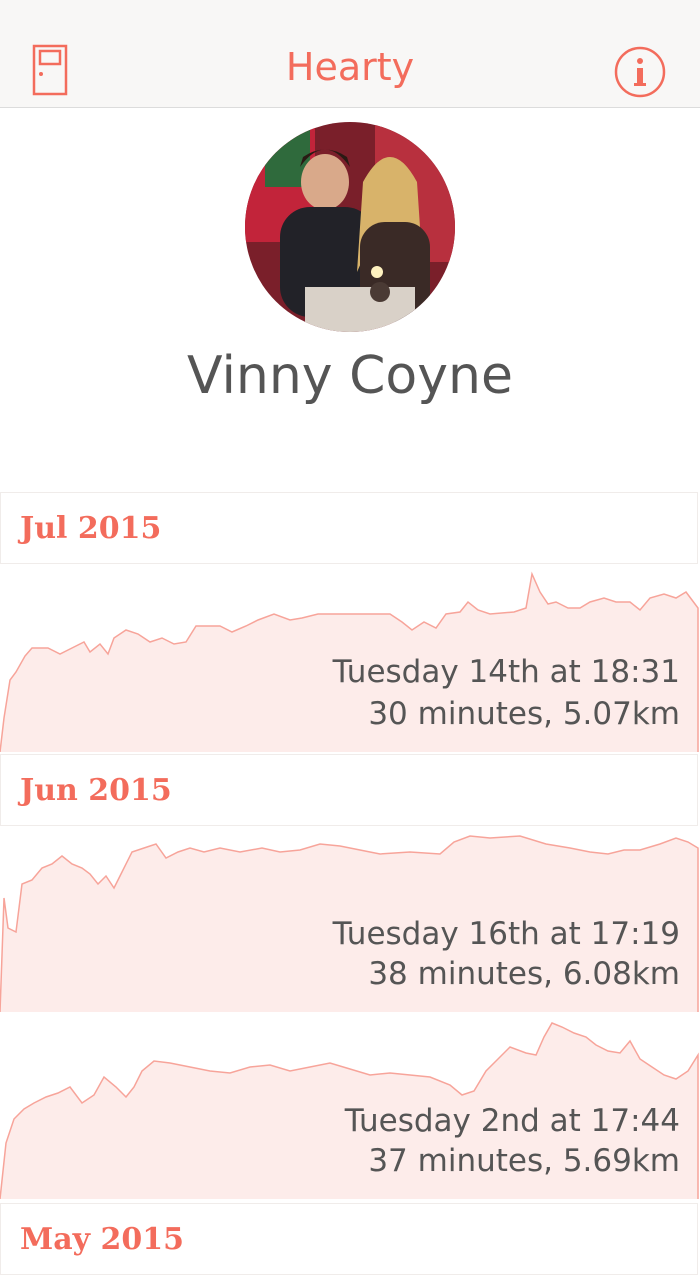 Image resolution: width=700 pixels, height=1275 pixels. I want to click on run-stats: 37 minutes, 5.69km, so click(524, 1161).